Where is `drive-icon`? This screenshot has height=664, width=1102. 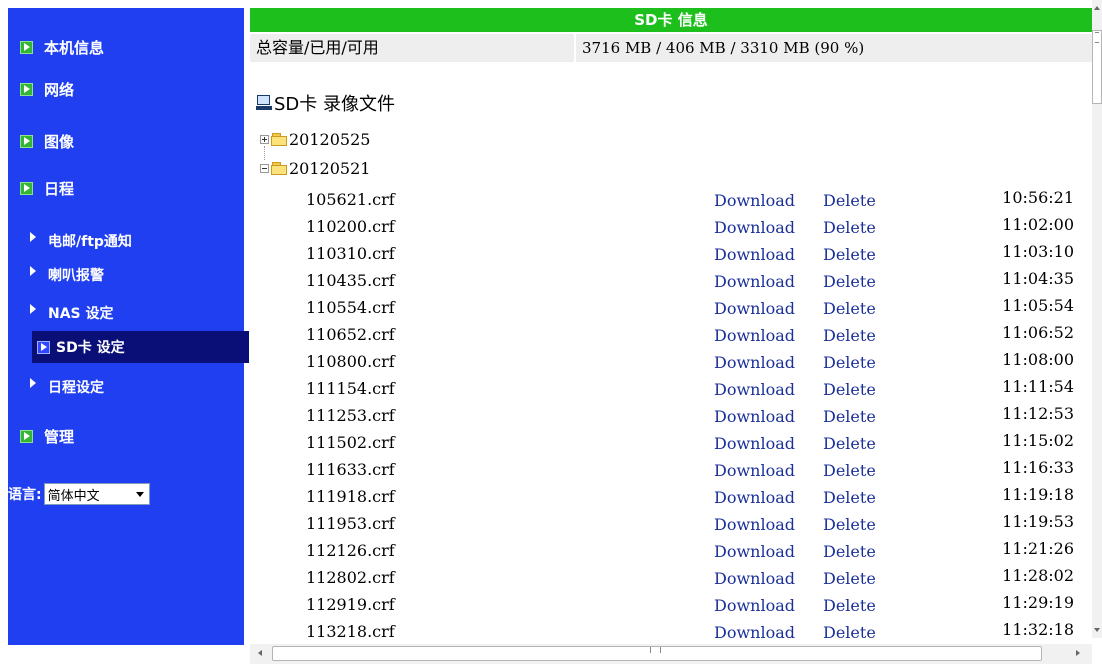 drive-icon is located at coordinates (264, 103).